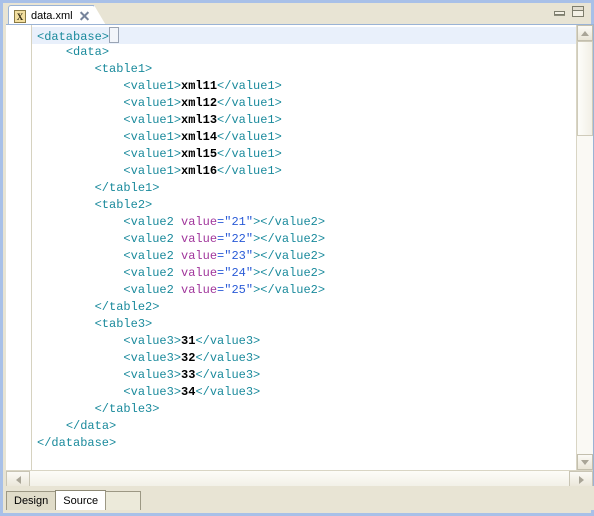 This screenshot has width=594, height=516. Describe the element at coordinates (81, 500) in the screenshot. I see `view-tab-source: Source` at that location.